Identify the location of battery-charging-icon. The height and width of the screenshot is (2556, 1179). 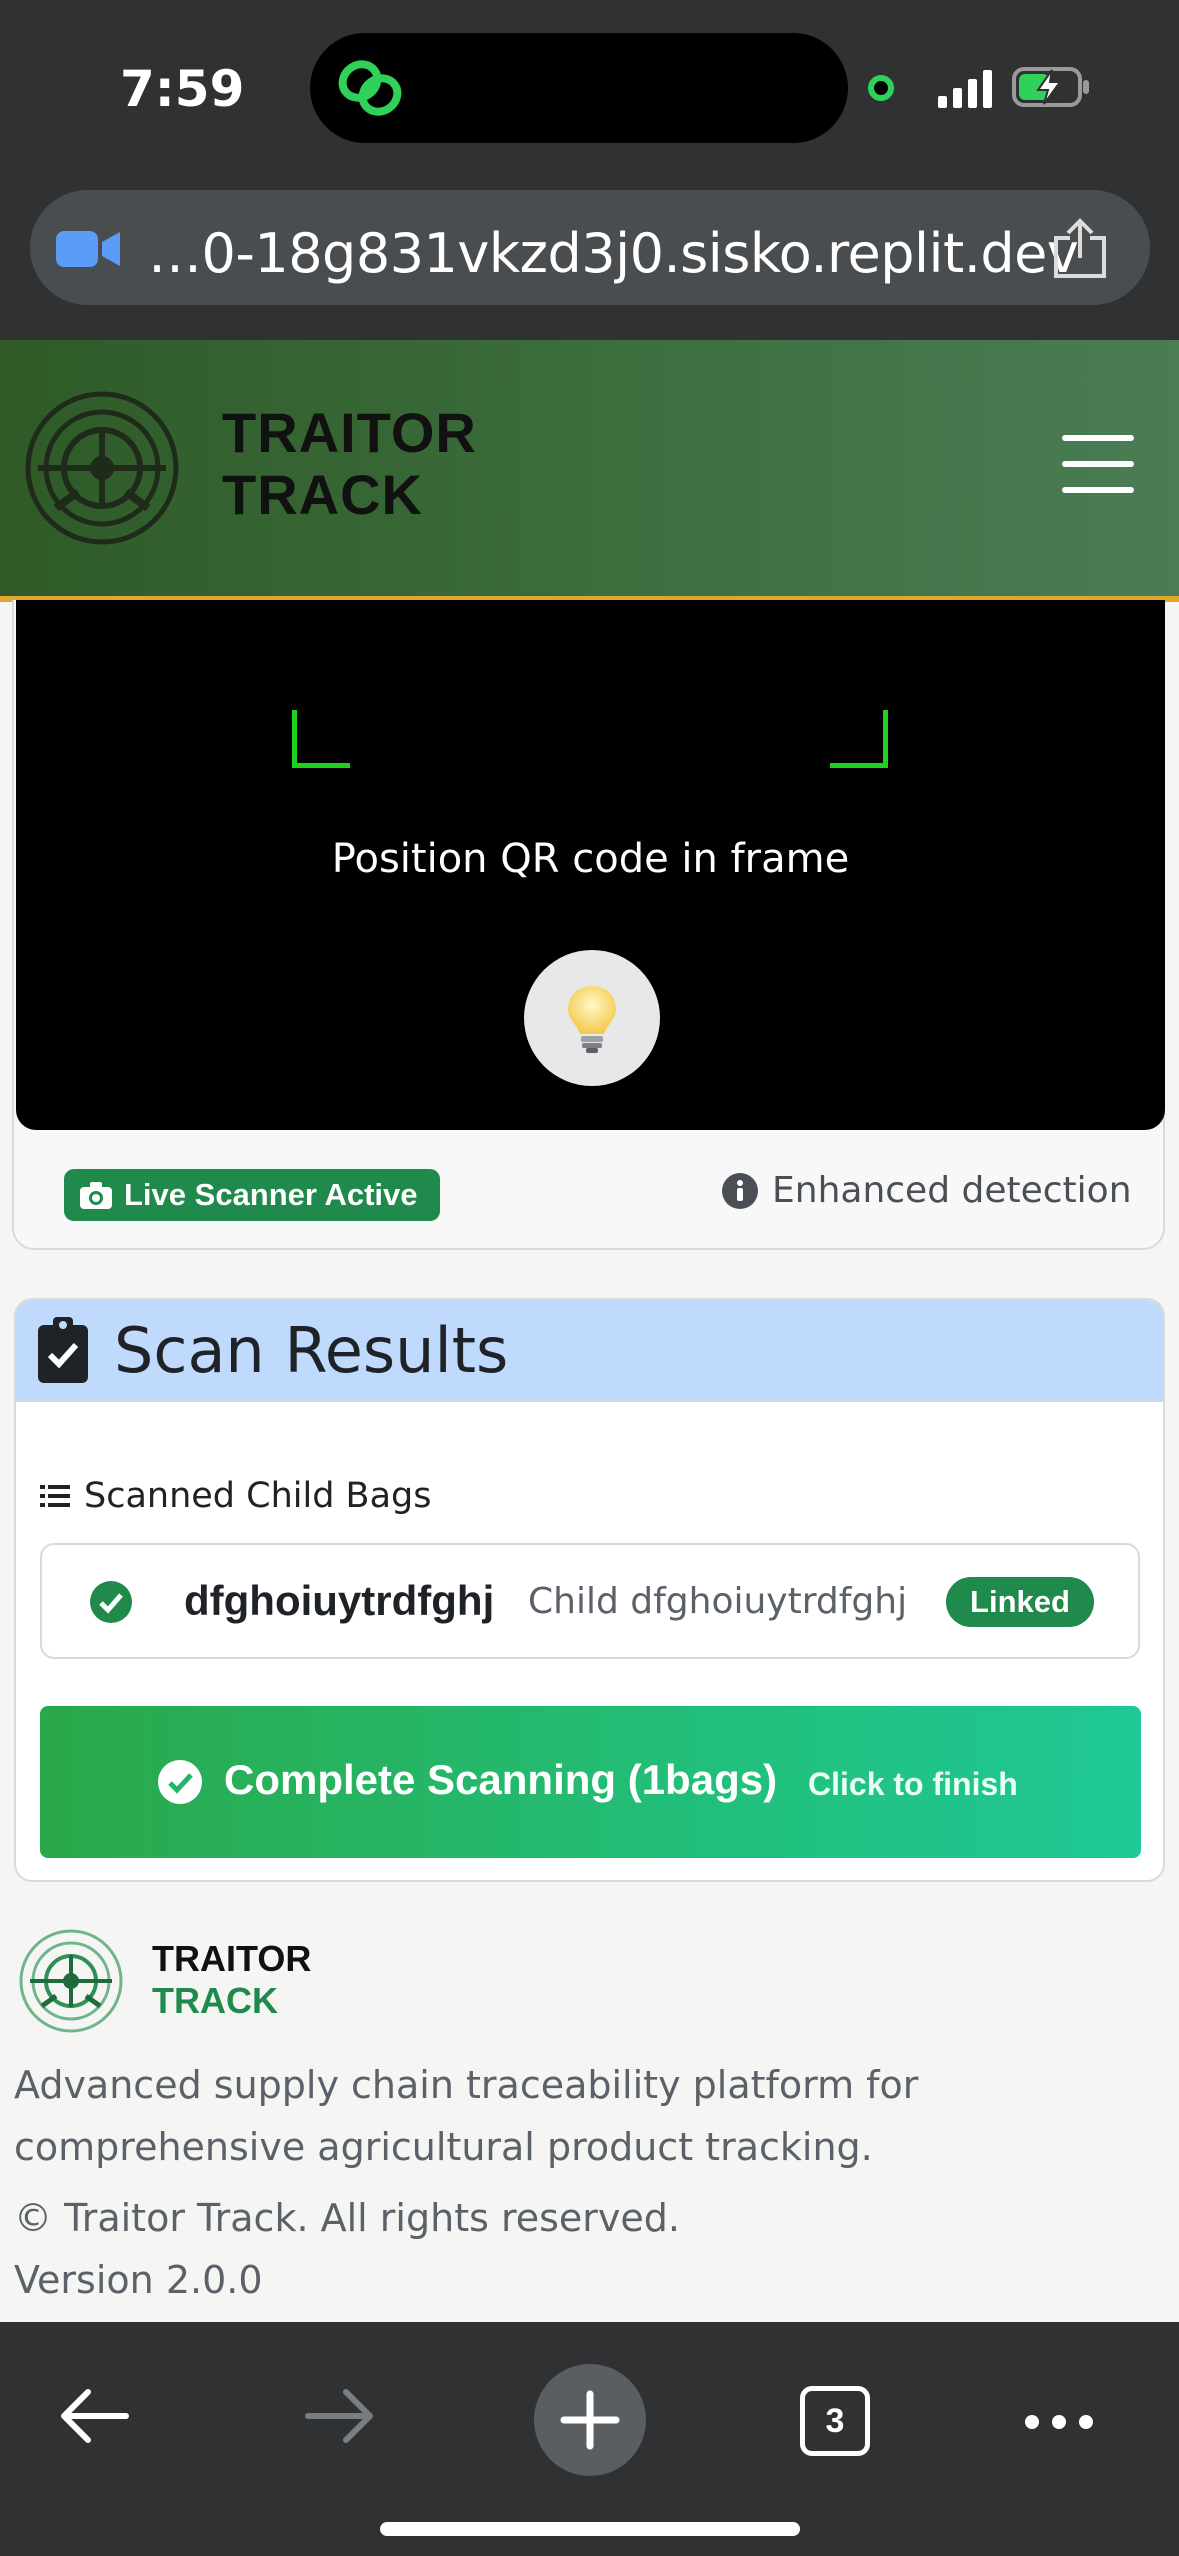
(1050, 87).